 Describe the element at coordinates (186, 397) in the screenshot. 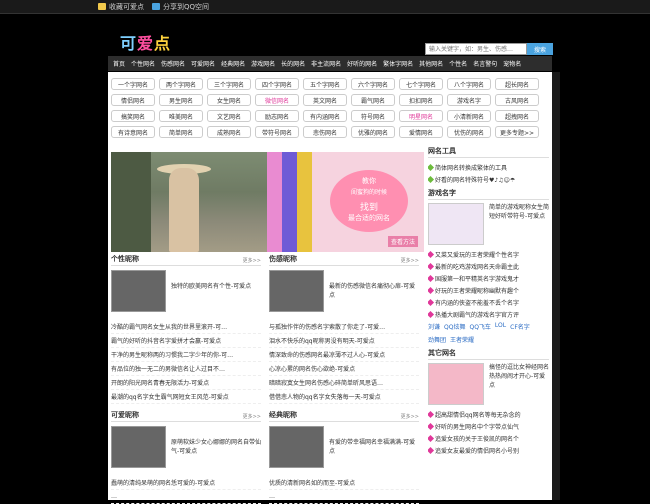

I see `list-item: 最潮的qq名字女生霸气网短女王风范-可爱点` at that location.